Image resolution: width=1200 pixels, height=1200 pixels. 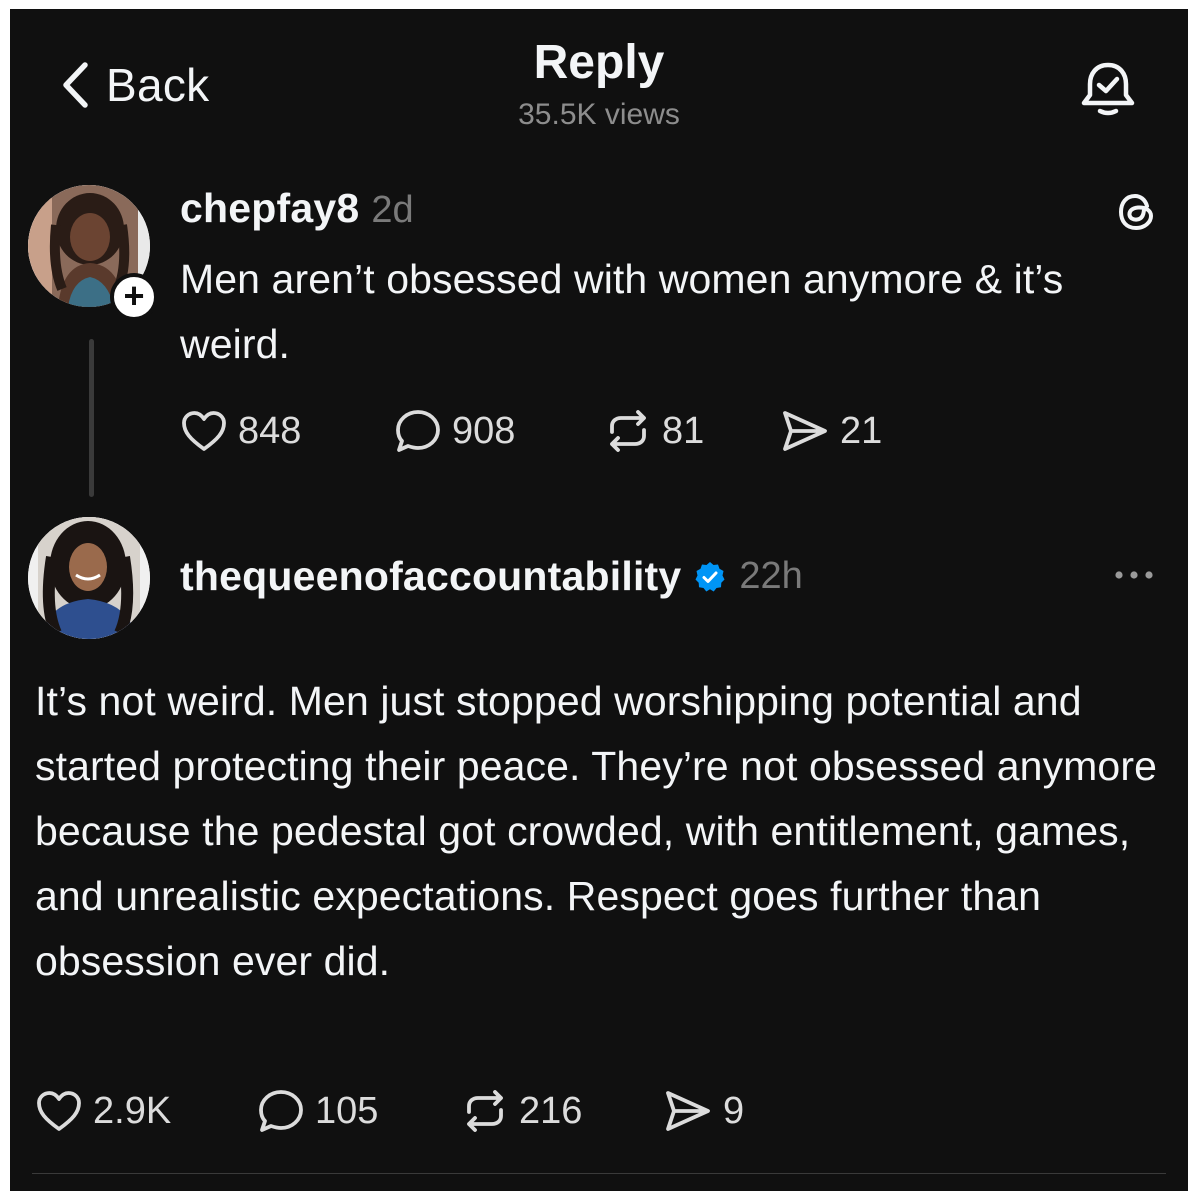 I want to click on header-title-group: Reply 35.5K views, so click(x=599, y=85).